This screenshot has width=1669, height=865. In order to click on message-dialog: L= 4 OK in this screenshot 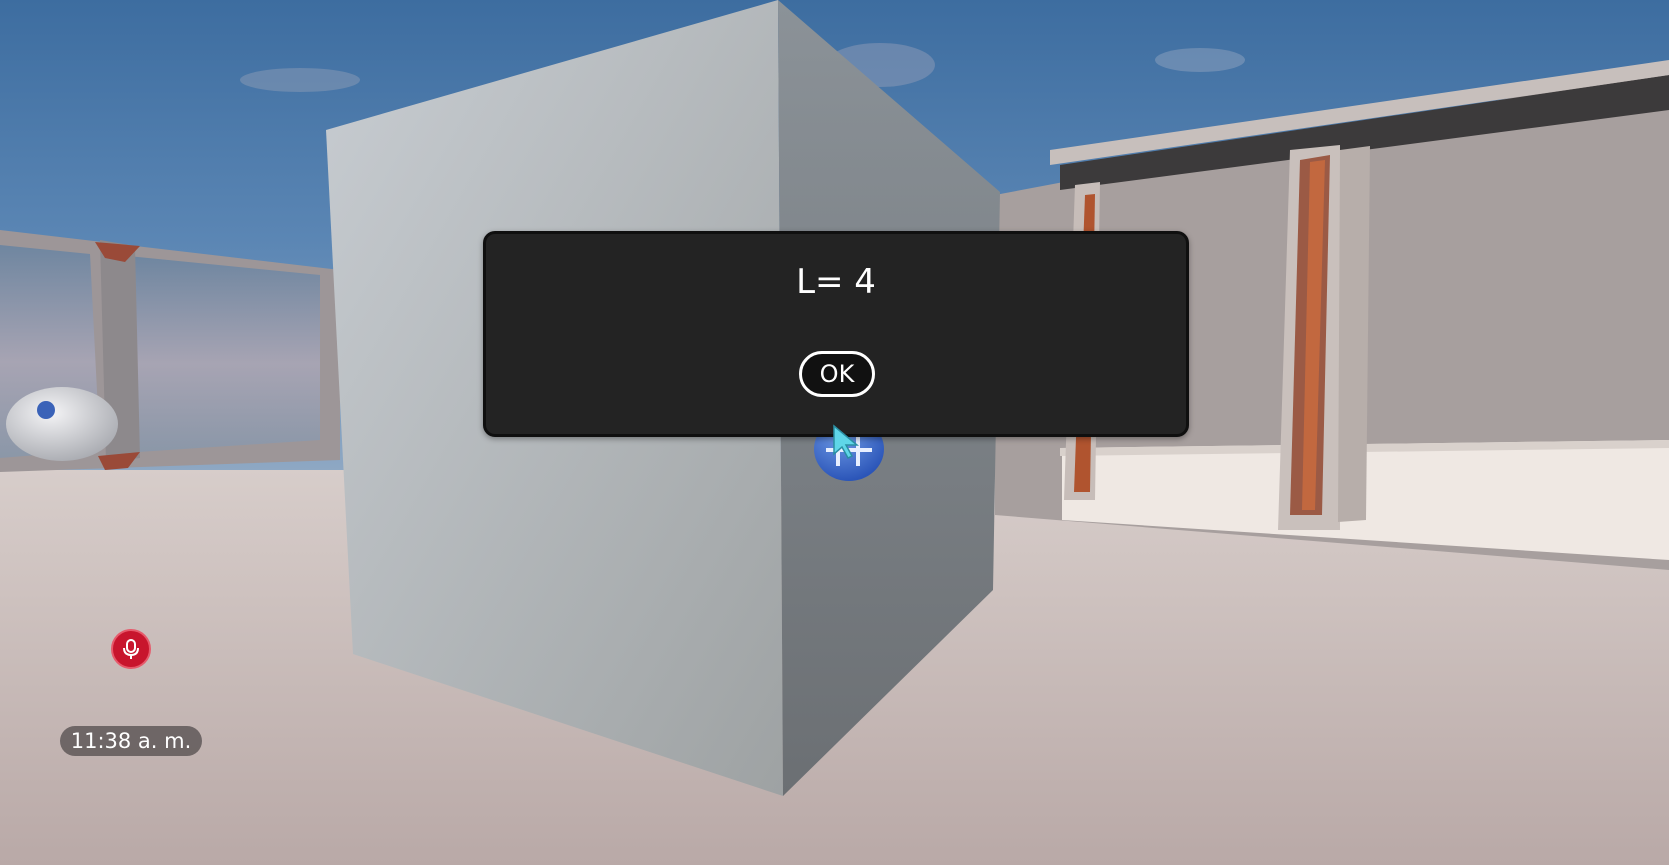, I will do `click(836, 334)`.